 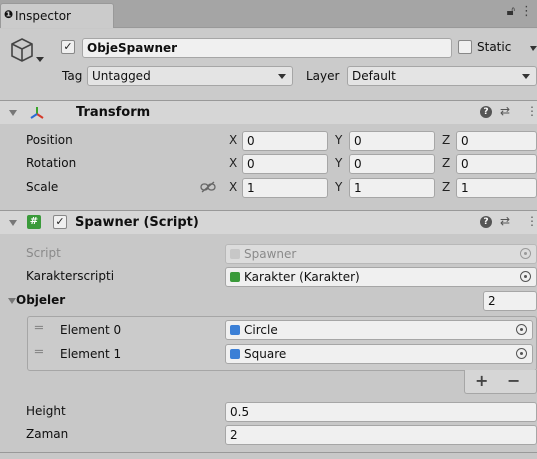 What do you see at coordinates (285, 141) in the screenshot?
I see `position-x-input: 0` at bounding box center [285, 141].